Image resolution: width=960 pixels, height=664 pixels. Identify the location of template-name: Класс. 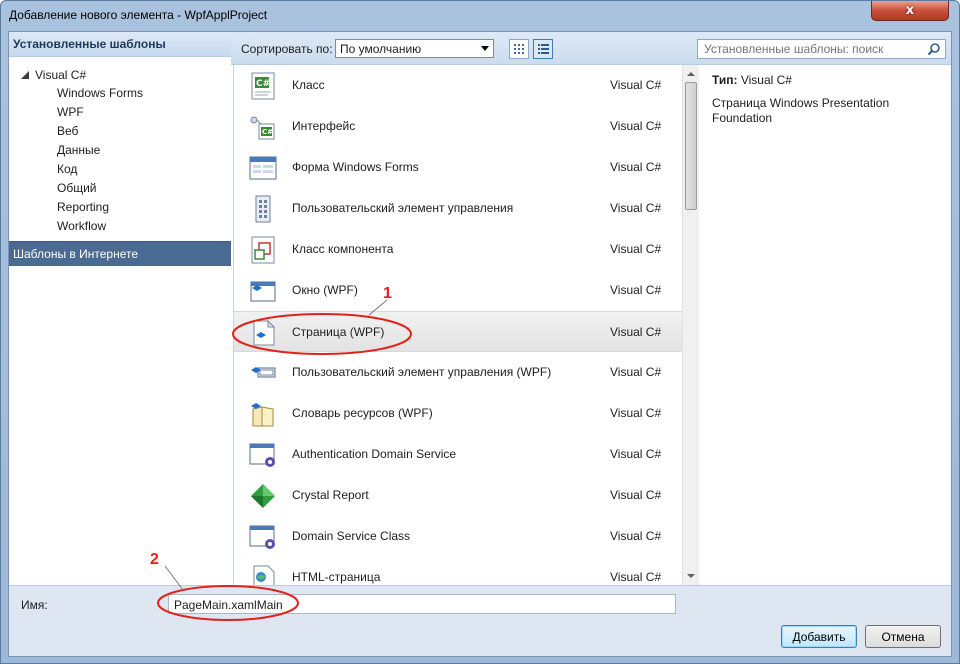
(308, 85).